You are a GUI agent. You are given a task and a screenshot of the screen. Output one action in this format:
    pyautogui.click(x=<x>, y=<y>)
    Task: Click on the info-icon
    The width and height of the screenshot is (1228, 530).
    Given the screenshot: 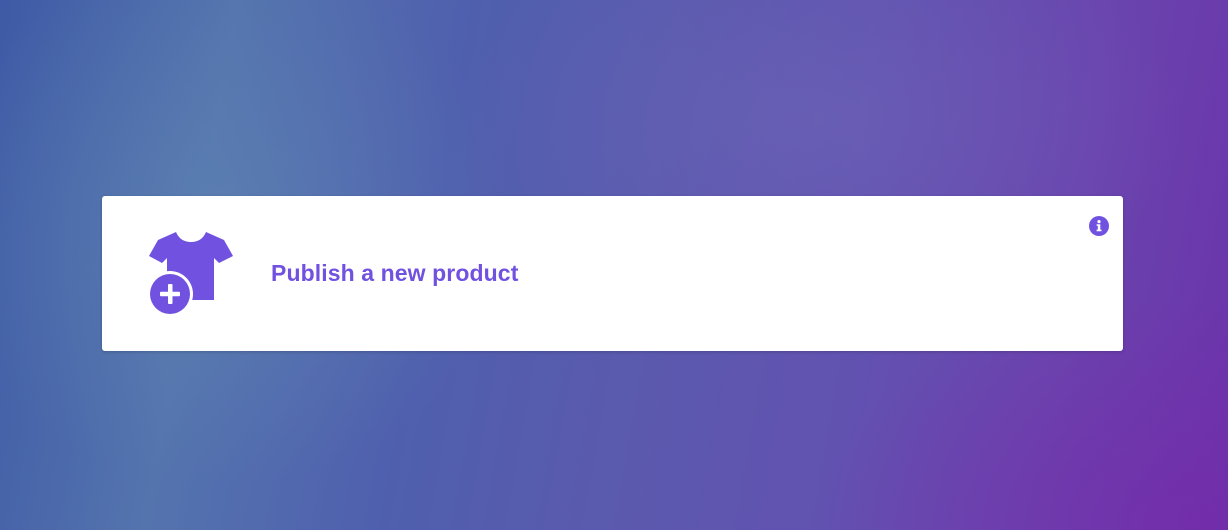 What is the action you would take?
    pyautogui.click(x=1099, y=226)
    